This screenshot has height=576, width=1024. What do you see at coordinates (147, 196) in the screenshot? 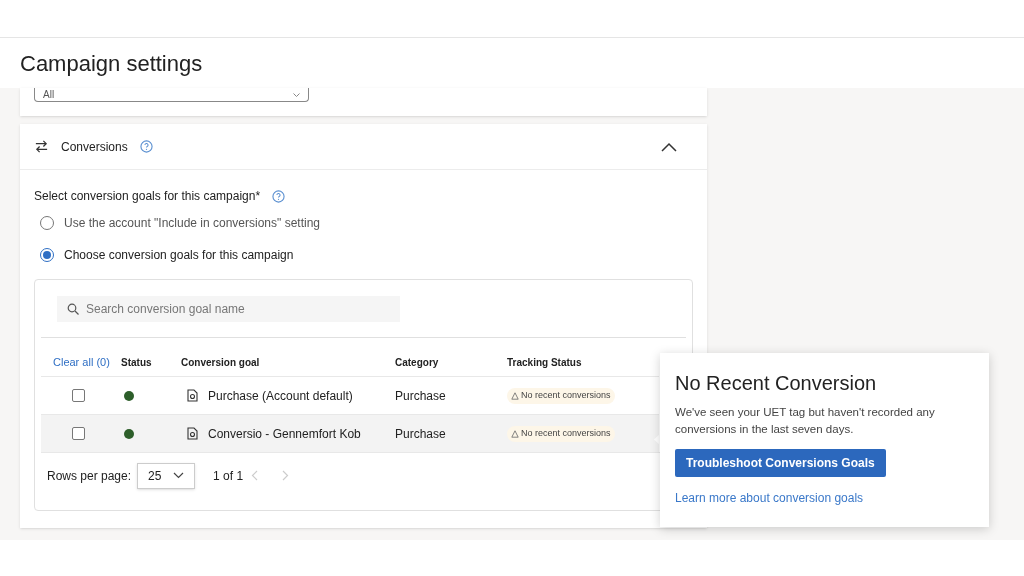
I see `question-label: Select conversion goals for this campaign*` at bounding box center [147, 196].